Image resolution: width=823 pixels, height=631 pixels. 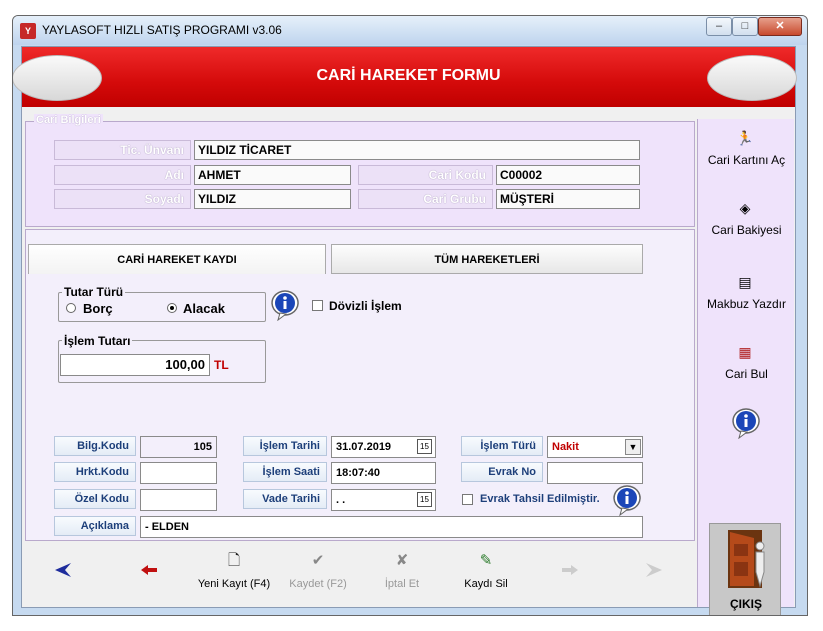 What do you see at coordinates (94, 292) in the screenshot?
I see `tutar-turu-title: Tutar Türü` at bounding box center [94, 292].